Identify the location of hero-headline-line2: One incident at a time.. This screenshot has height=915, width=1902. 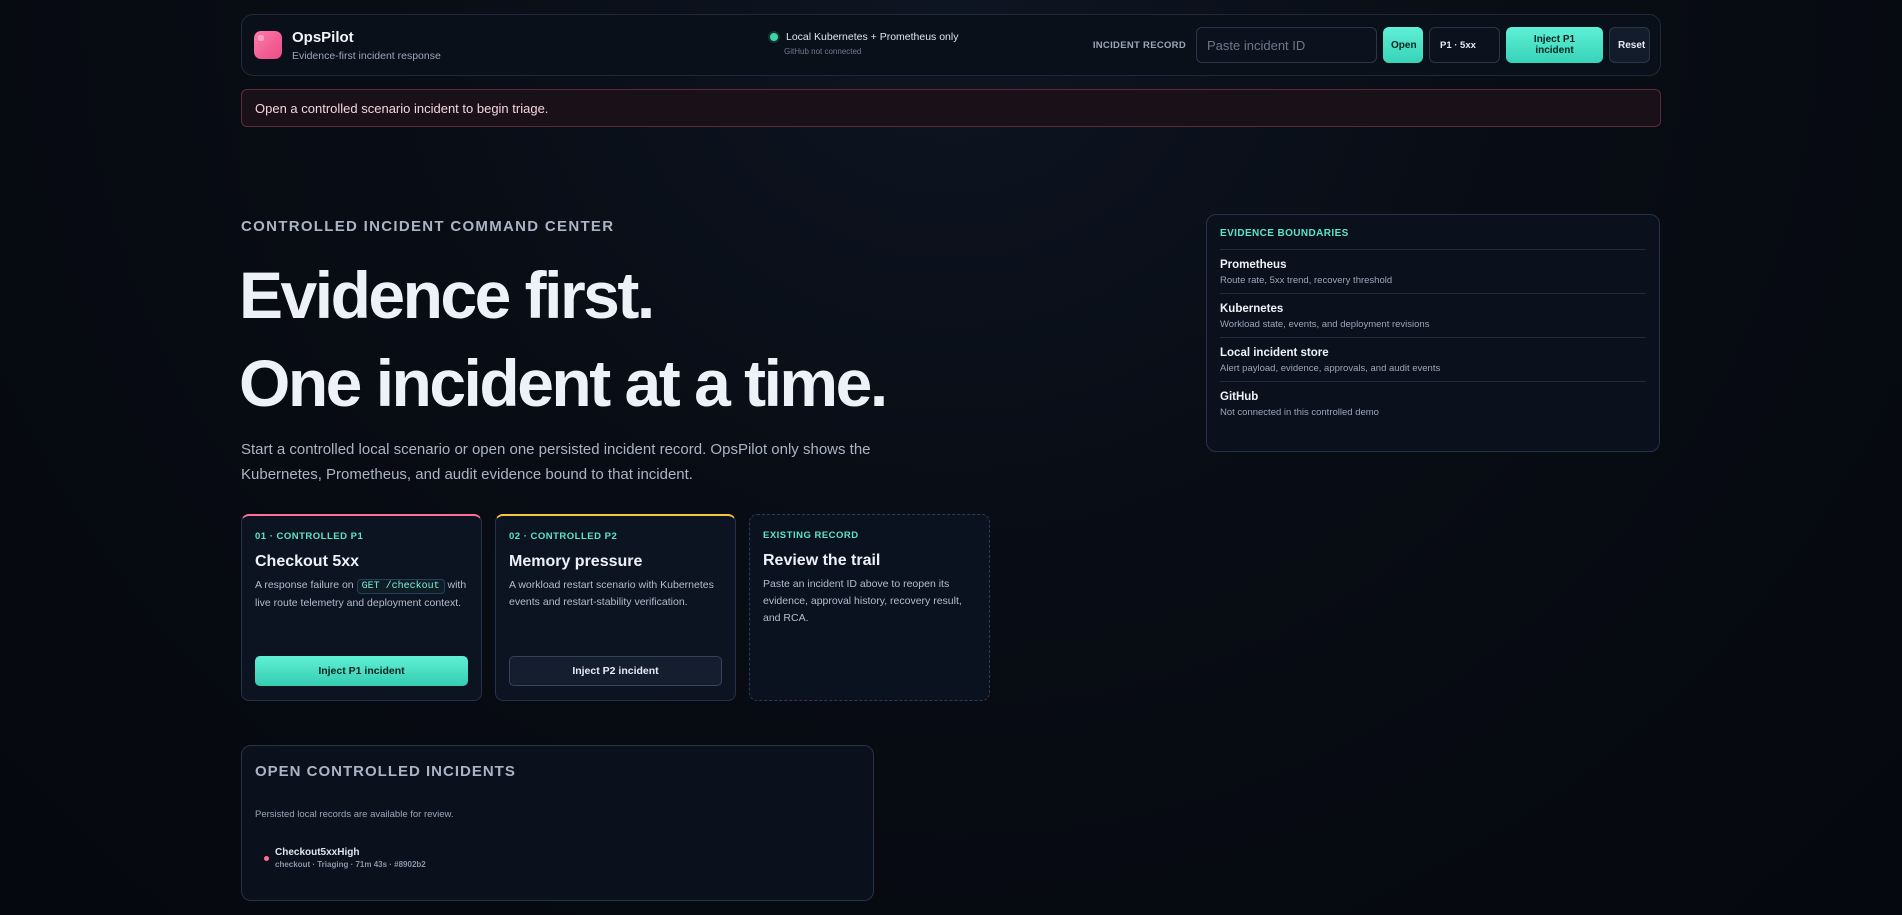
(563, 383).